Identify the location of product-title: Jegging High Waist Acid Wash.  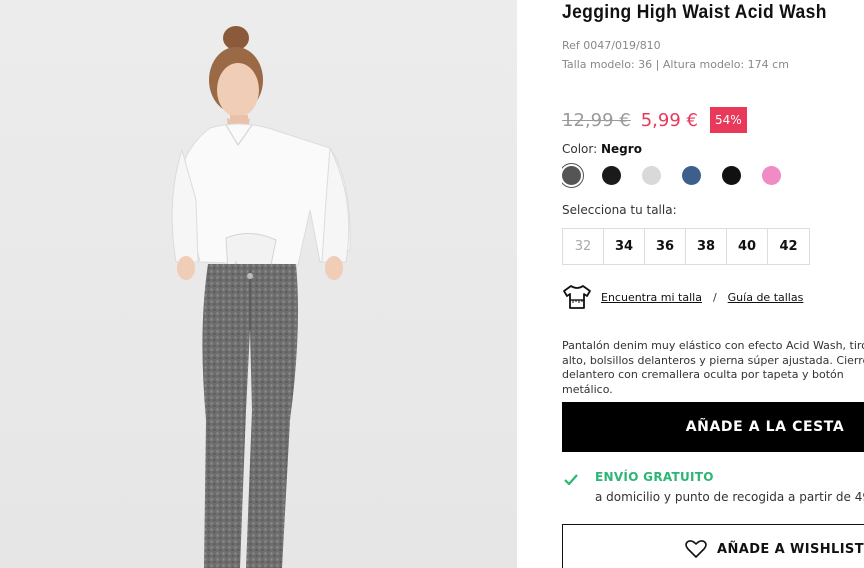
(694, 12).